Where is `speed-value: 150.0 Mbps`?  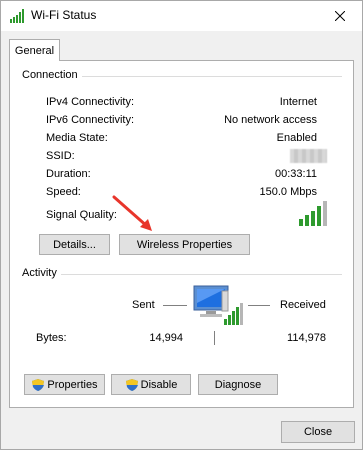
speed-value: 150.0 Mbps is located at coordinates (288, 192).